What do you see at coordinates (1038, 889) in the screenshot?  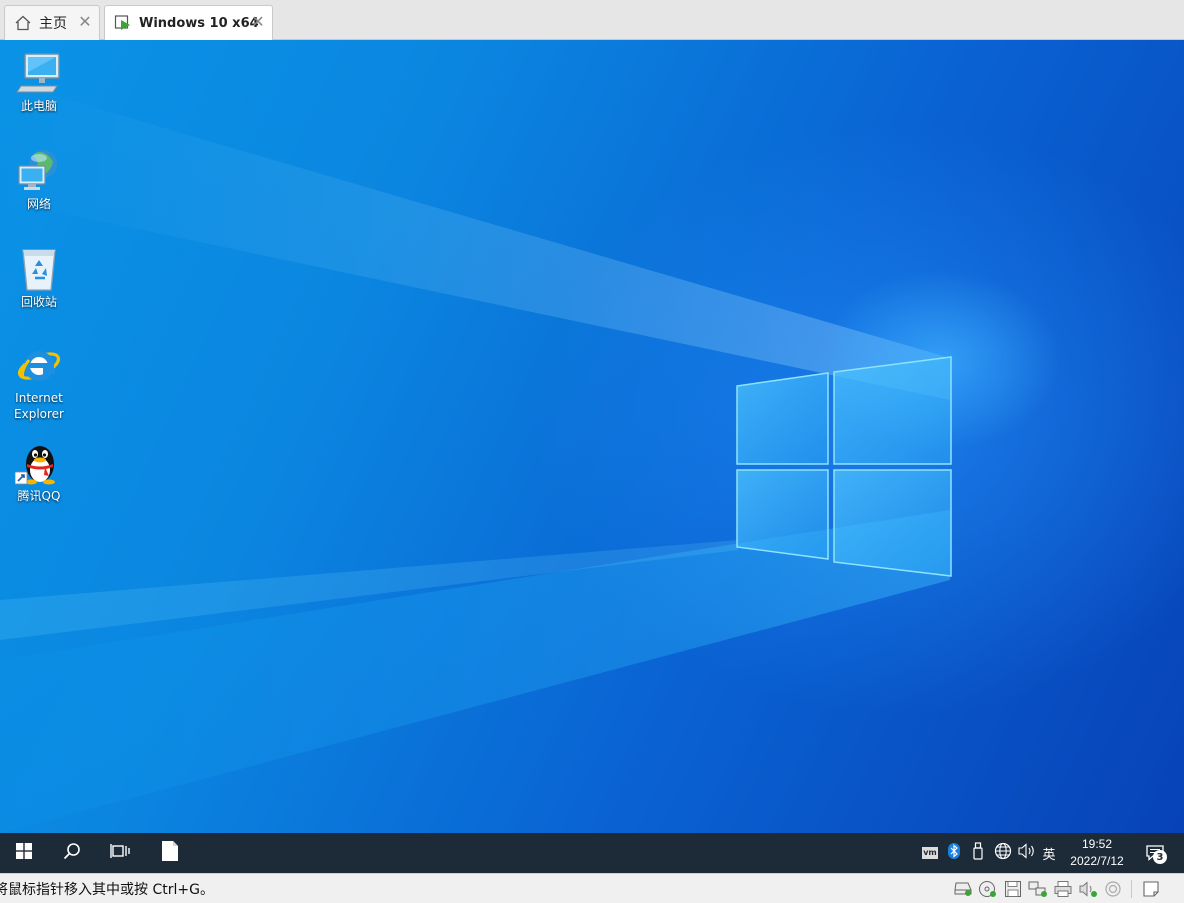 I see `network-adapter-icon` at bounding box center [1038, 889].